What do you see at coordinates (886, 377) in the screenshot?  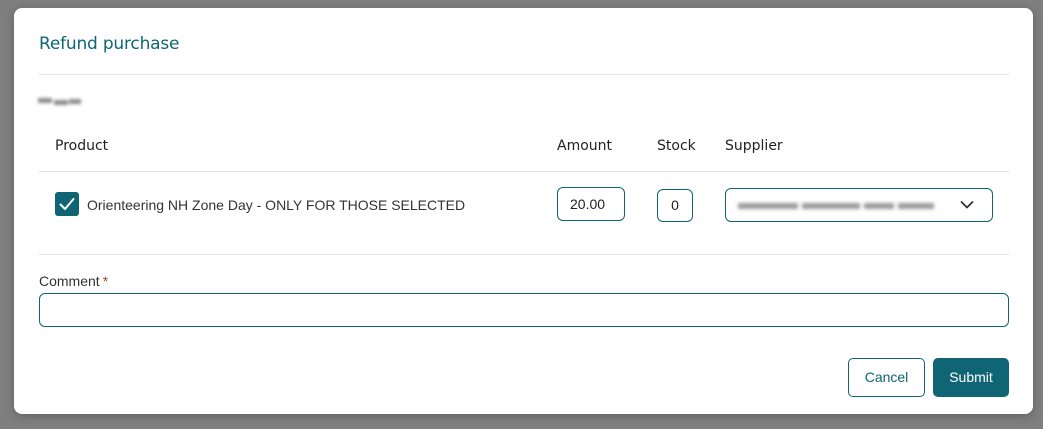 I see `cancel-button: Cancel` at bounding box center [886, 377].